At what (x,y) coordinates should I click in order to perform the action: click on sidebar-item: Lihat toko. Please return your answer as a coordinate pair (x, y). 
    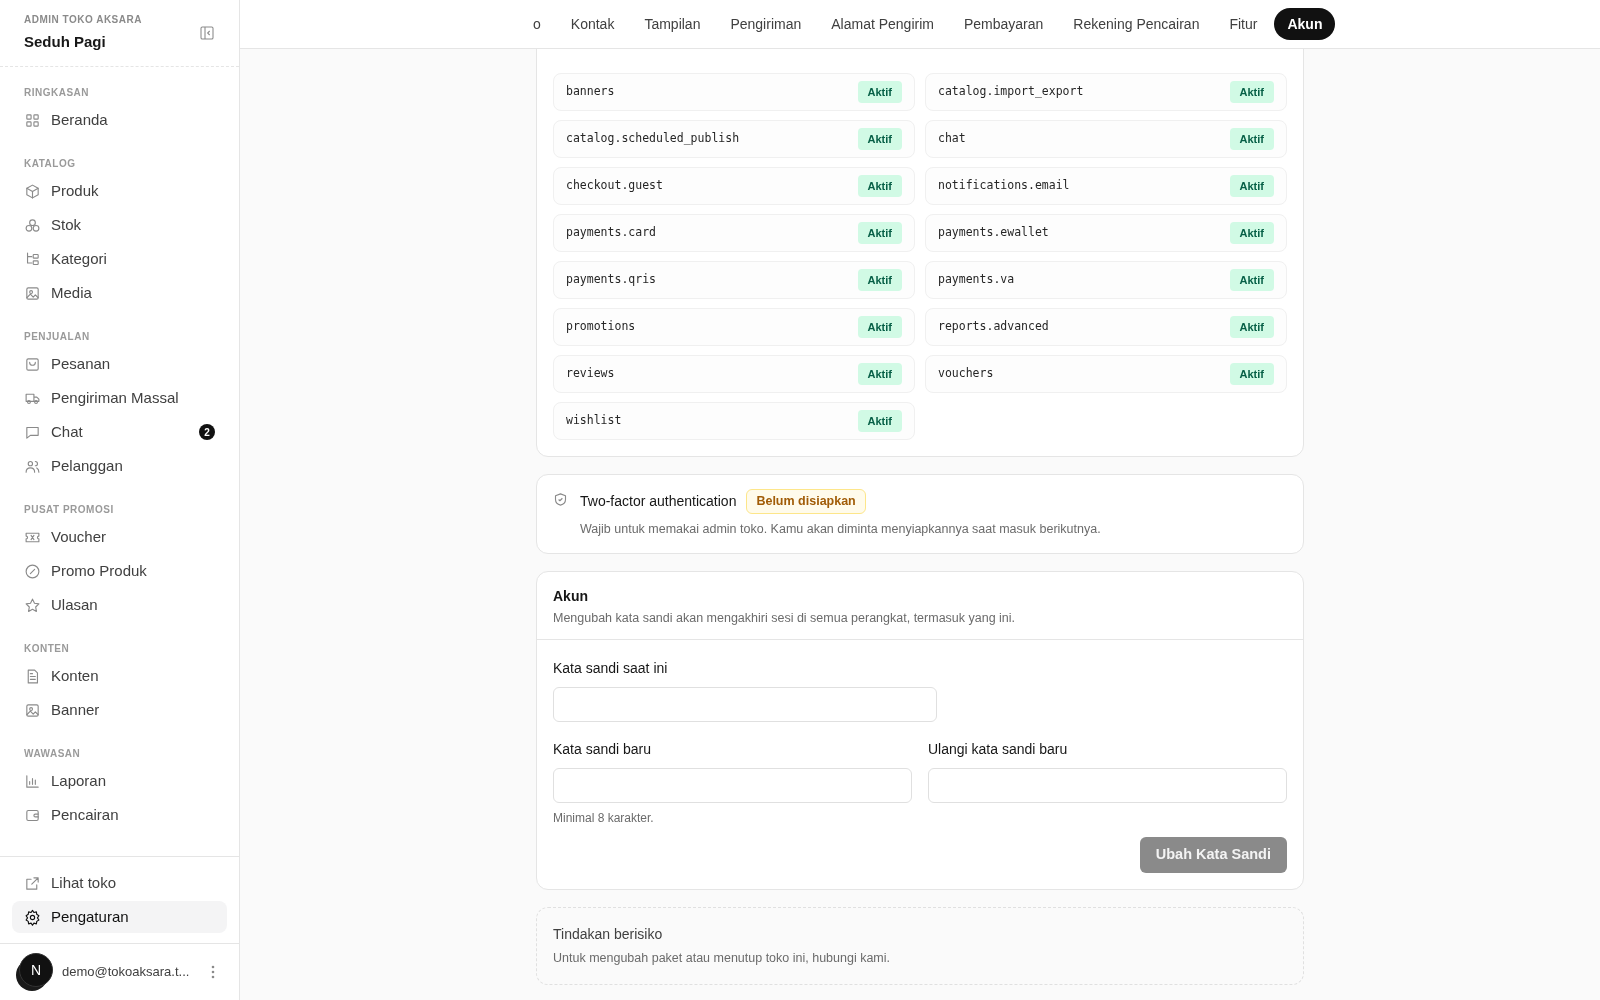
    Looking at the image, I should click on (119, 883).